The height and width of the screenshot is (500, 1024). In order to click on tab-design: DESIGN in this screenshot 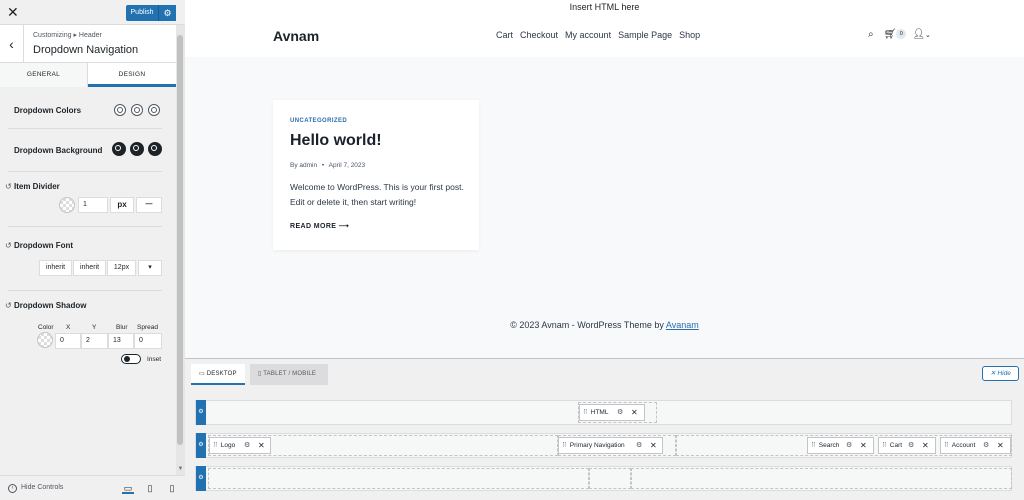, I will do `click(132, 75)`.